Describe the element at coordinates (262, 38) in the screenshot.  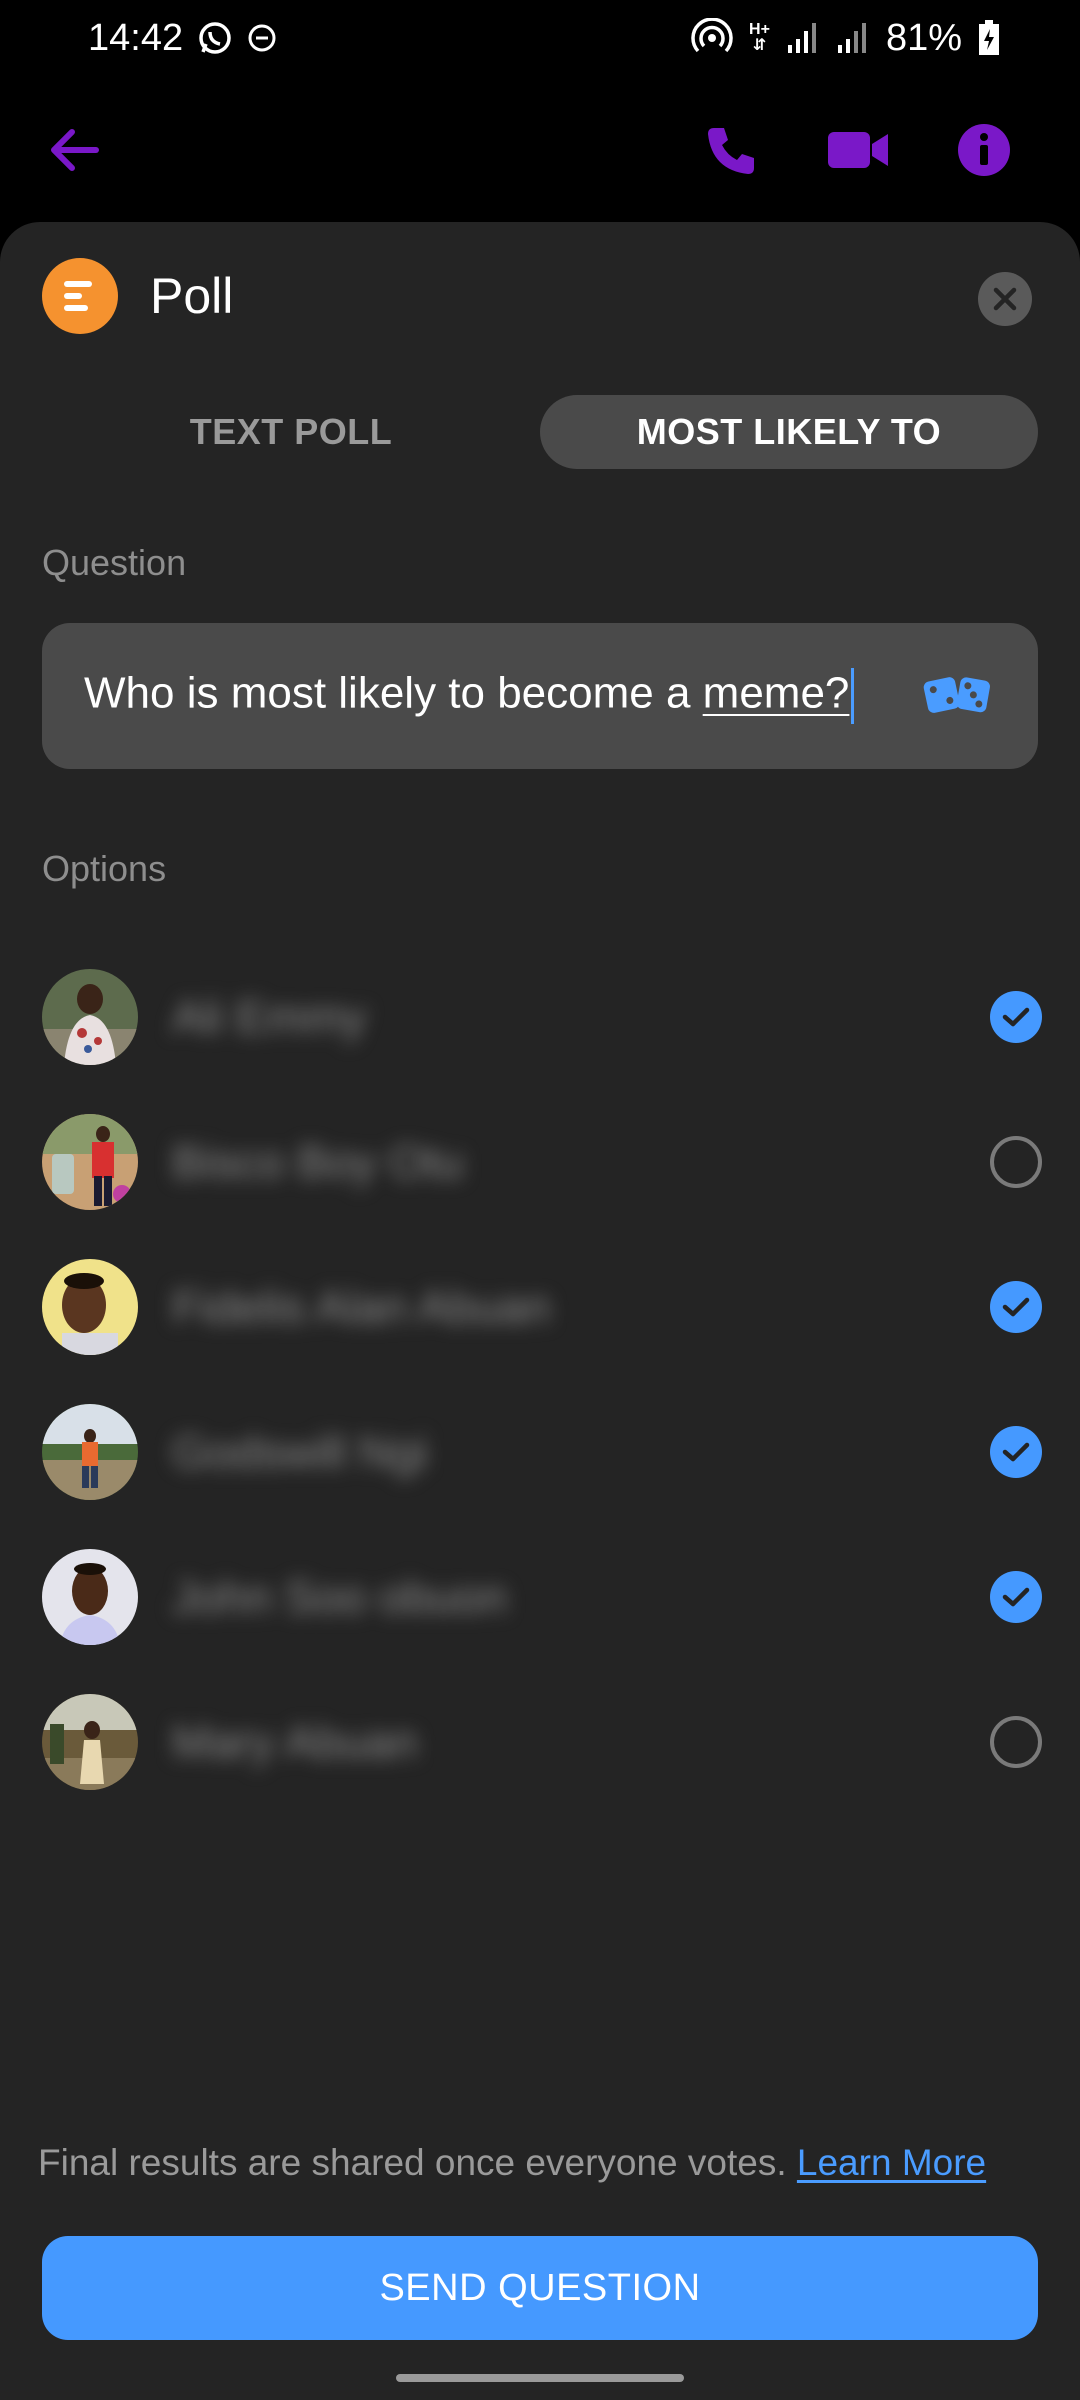
I see `do-not-disturb-icon` at that location.